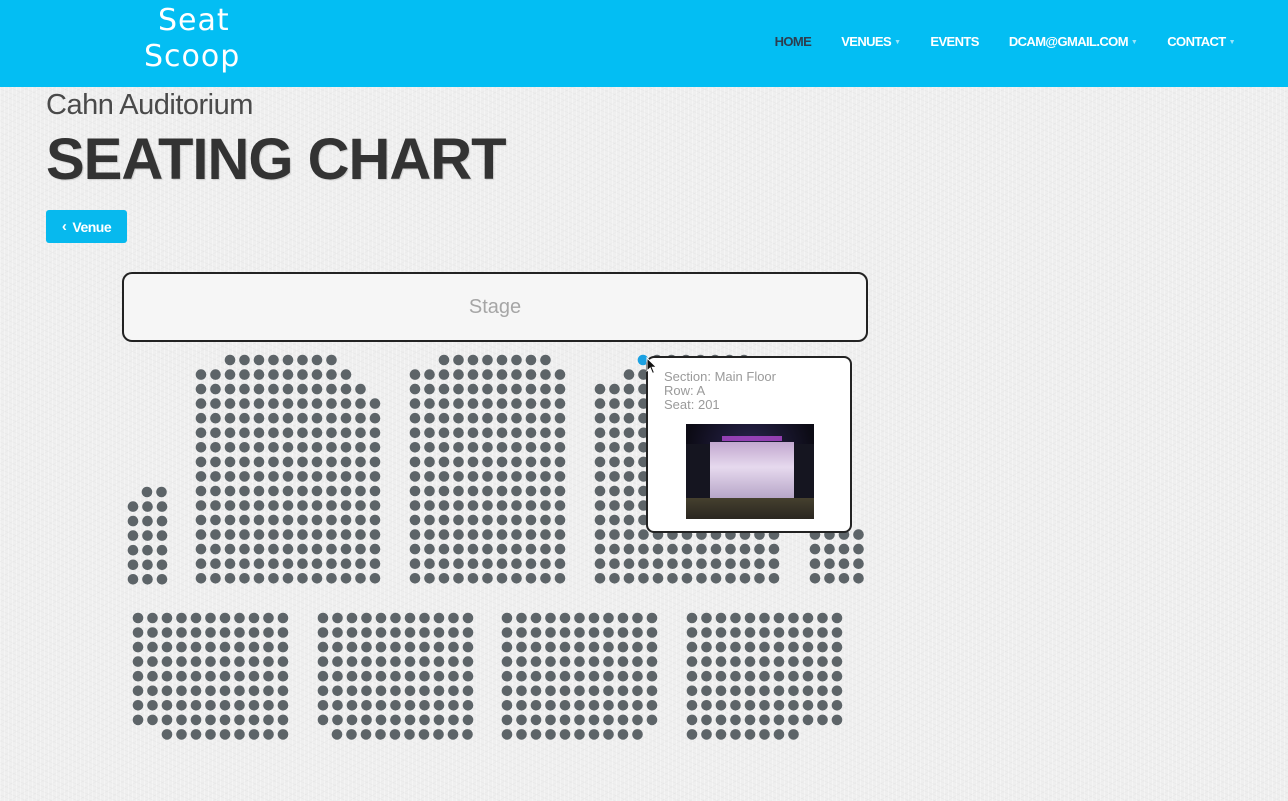 This screenshot has width=1288, height=801. I want to click on nav-venues: VENUES ▼, so click(870, 42).